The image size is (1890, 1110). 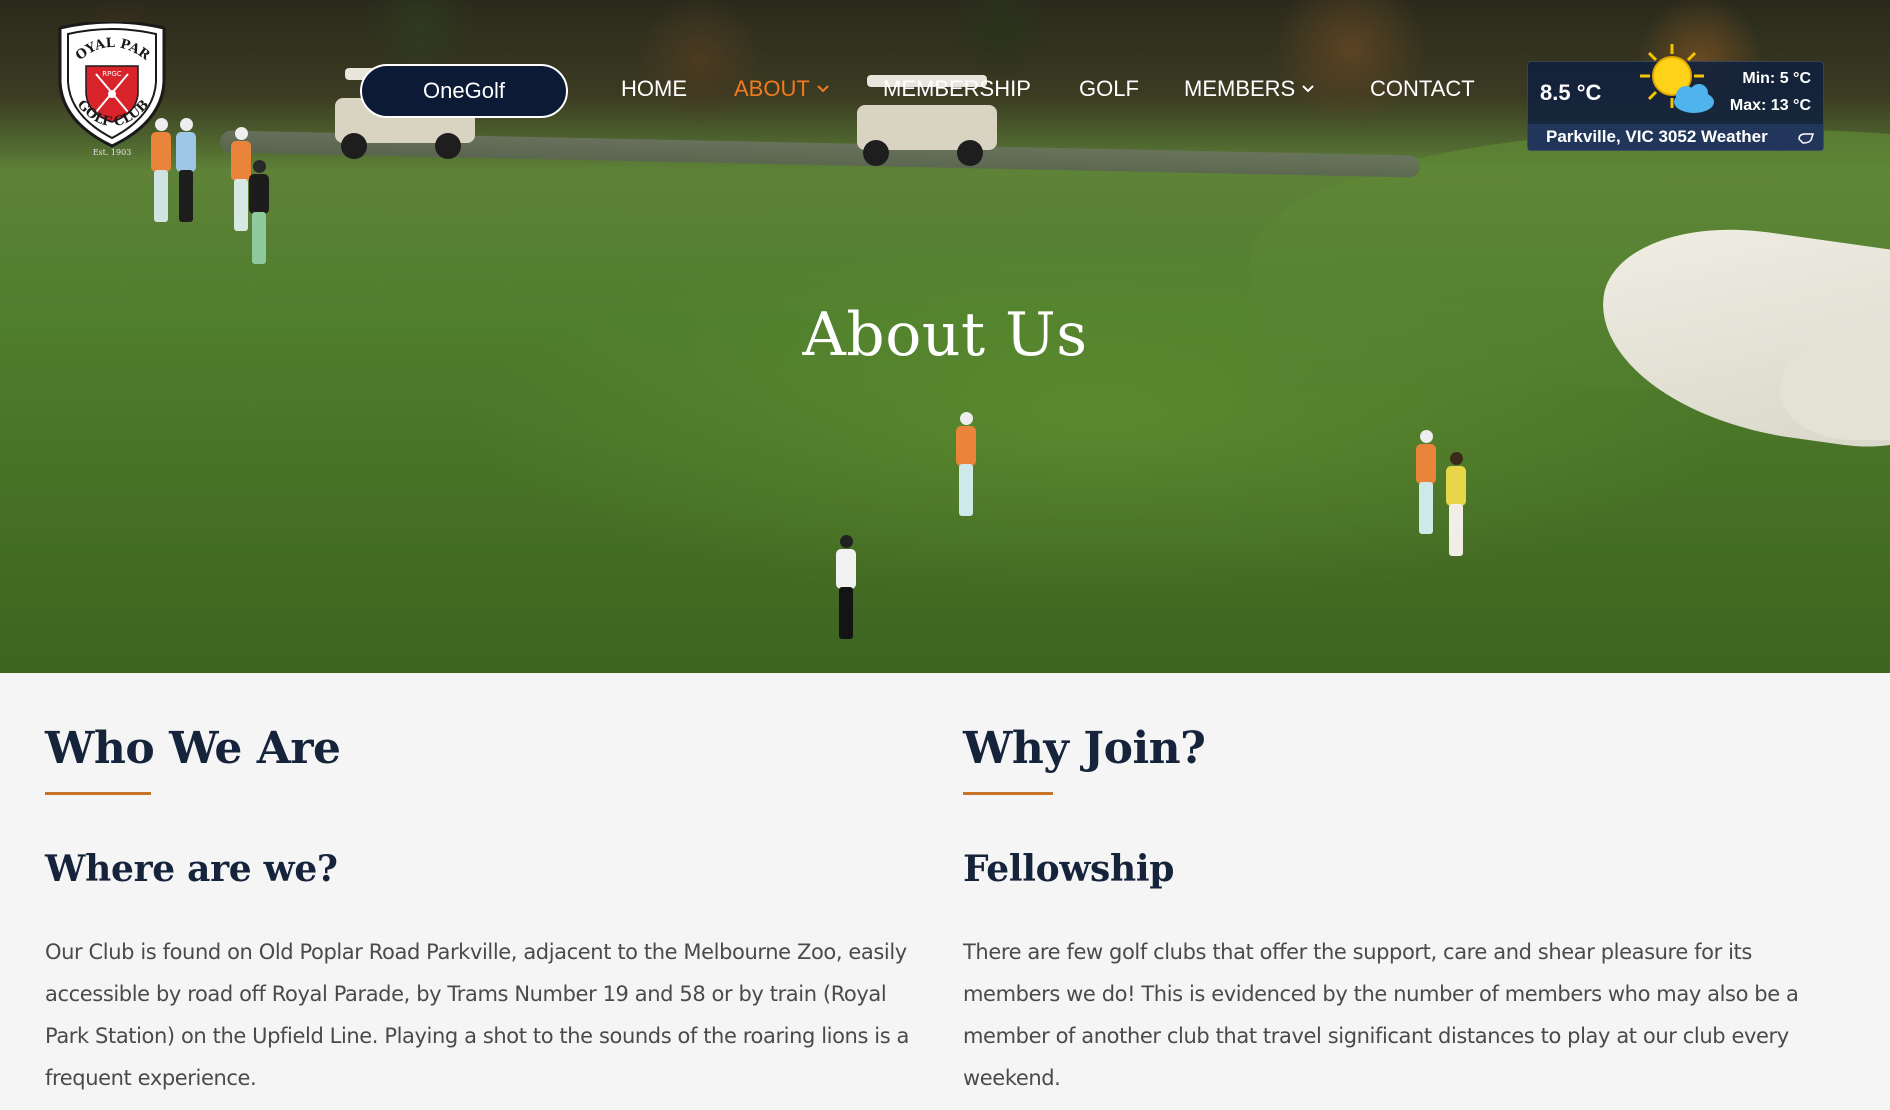 I want to click on nav-item-contact: CONTACT, so click(x=1422, y=89).